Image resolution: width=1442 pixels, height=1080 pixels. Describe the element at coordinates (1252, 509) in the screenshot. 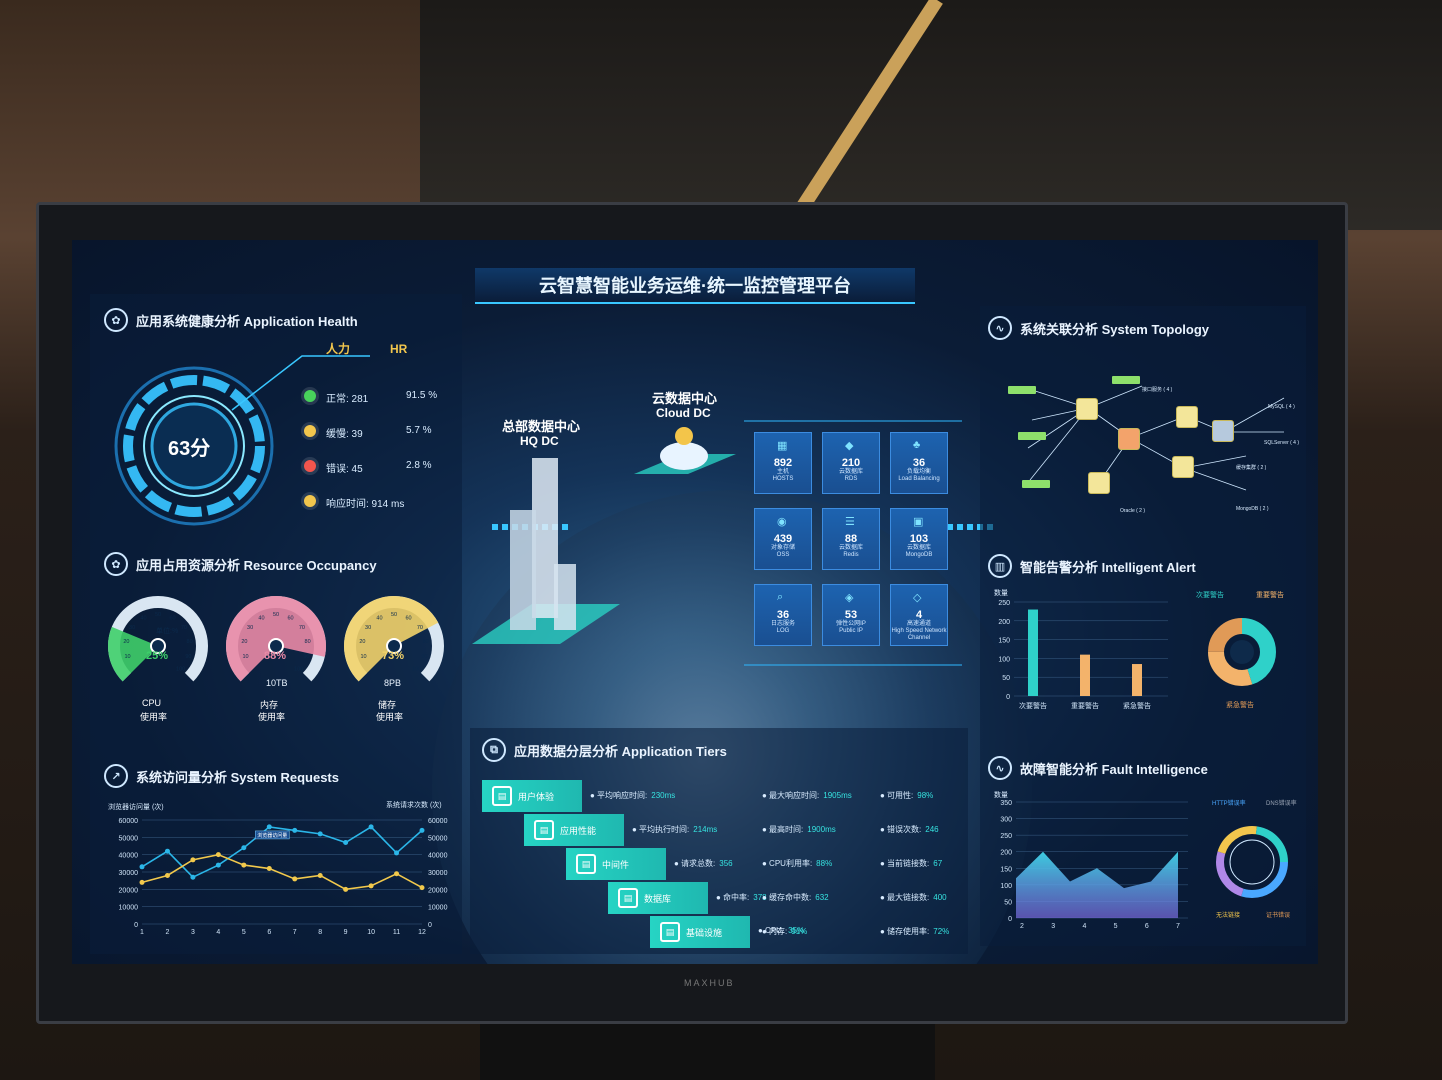

I see `topology-label: MongoDB ( 2 )` at that location.